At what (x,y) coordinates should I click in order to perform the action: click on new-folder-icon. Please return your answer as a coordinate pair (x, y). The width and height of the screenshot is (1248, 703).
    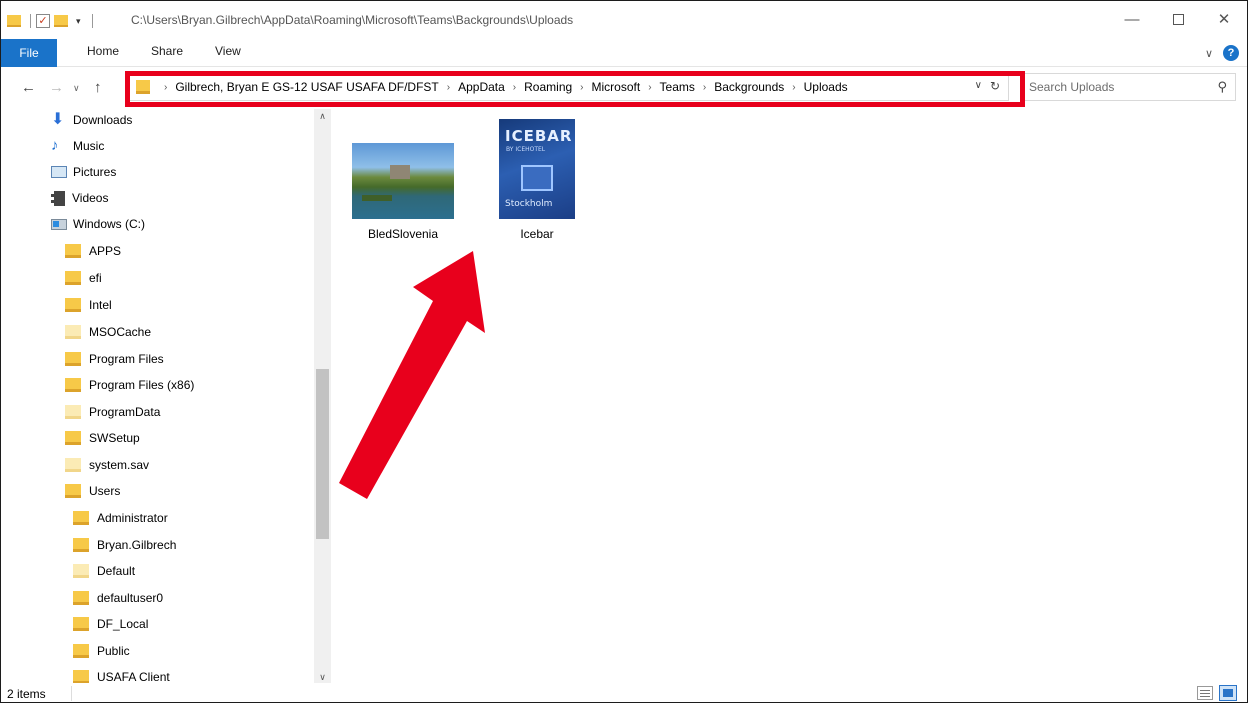
    Looking at the image, I should click on (61, 21).